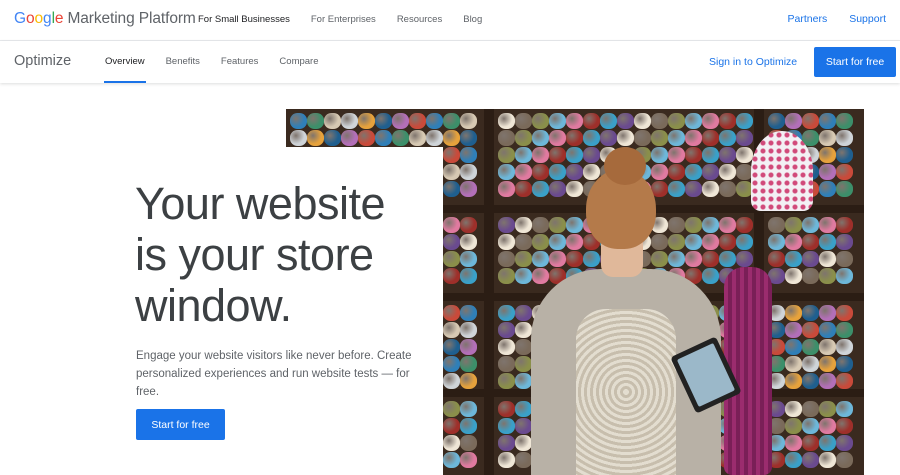 The image size is (900, 475). What do you see at coordinates (625, 166) in the screenshot?
I see `person-hair-bun` at bounding box center [625, 166].